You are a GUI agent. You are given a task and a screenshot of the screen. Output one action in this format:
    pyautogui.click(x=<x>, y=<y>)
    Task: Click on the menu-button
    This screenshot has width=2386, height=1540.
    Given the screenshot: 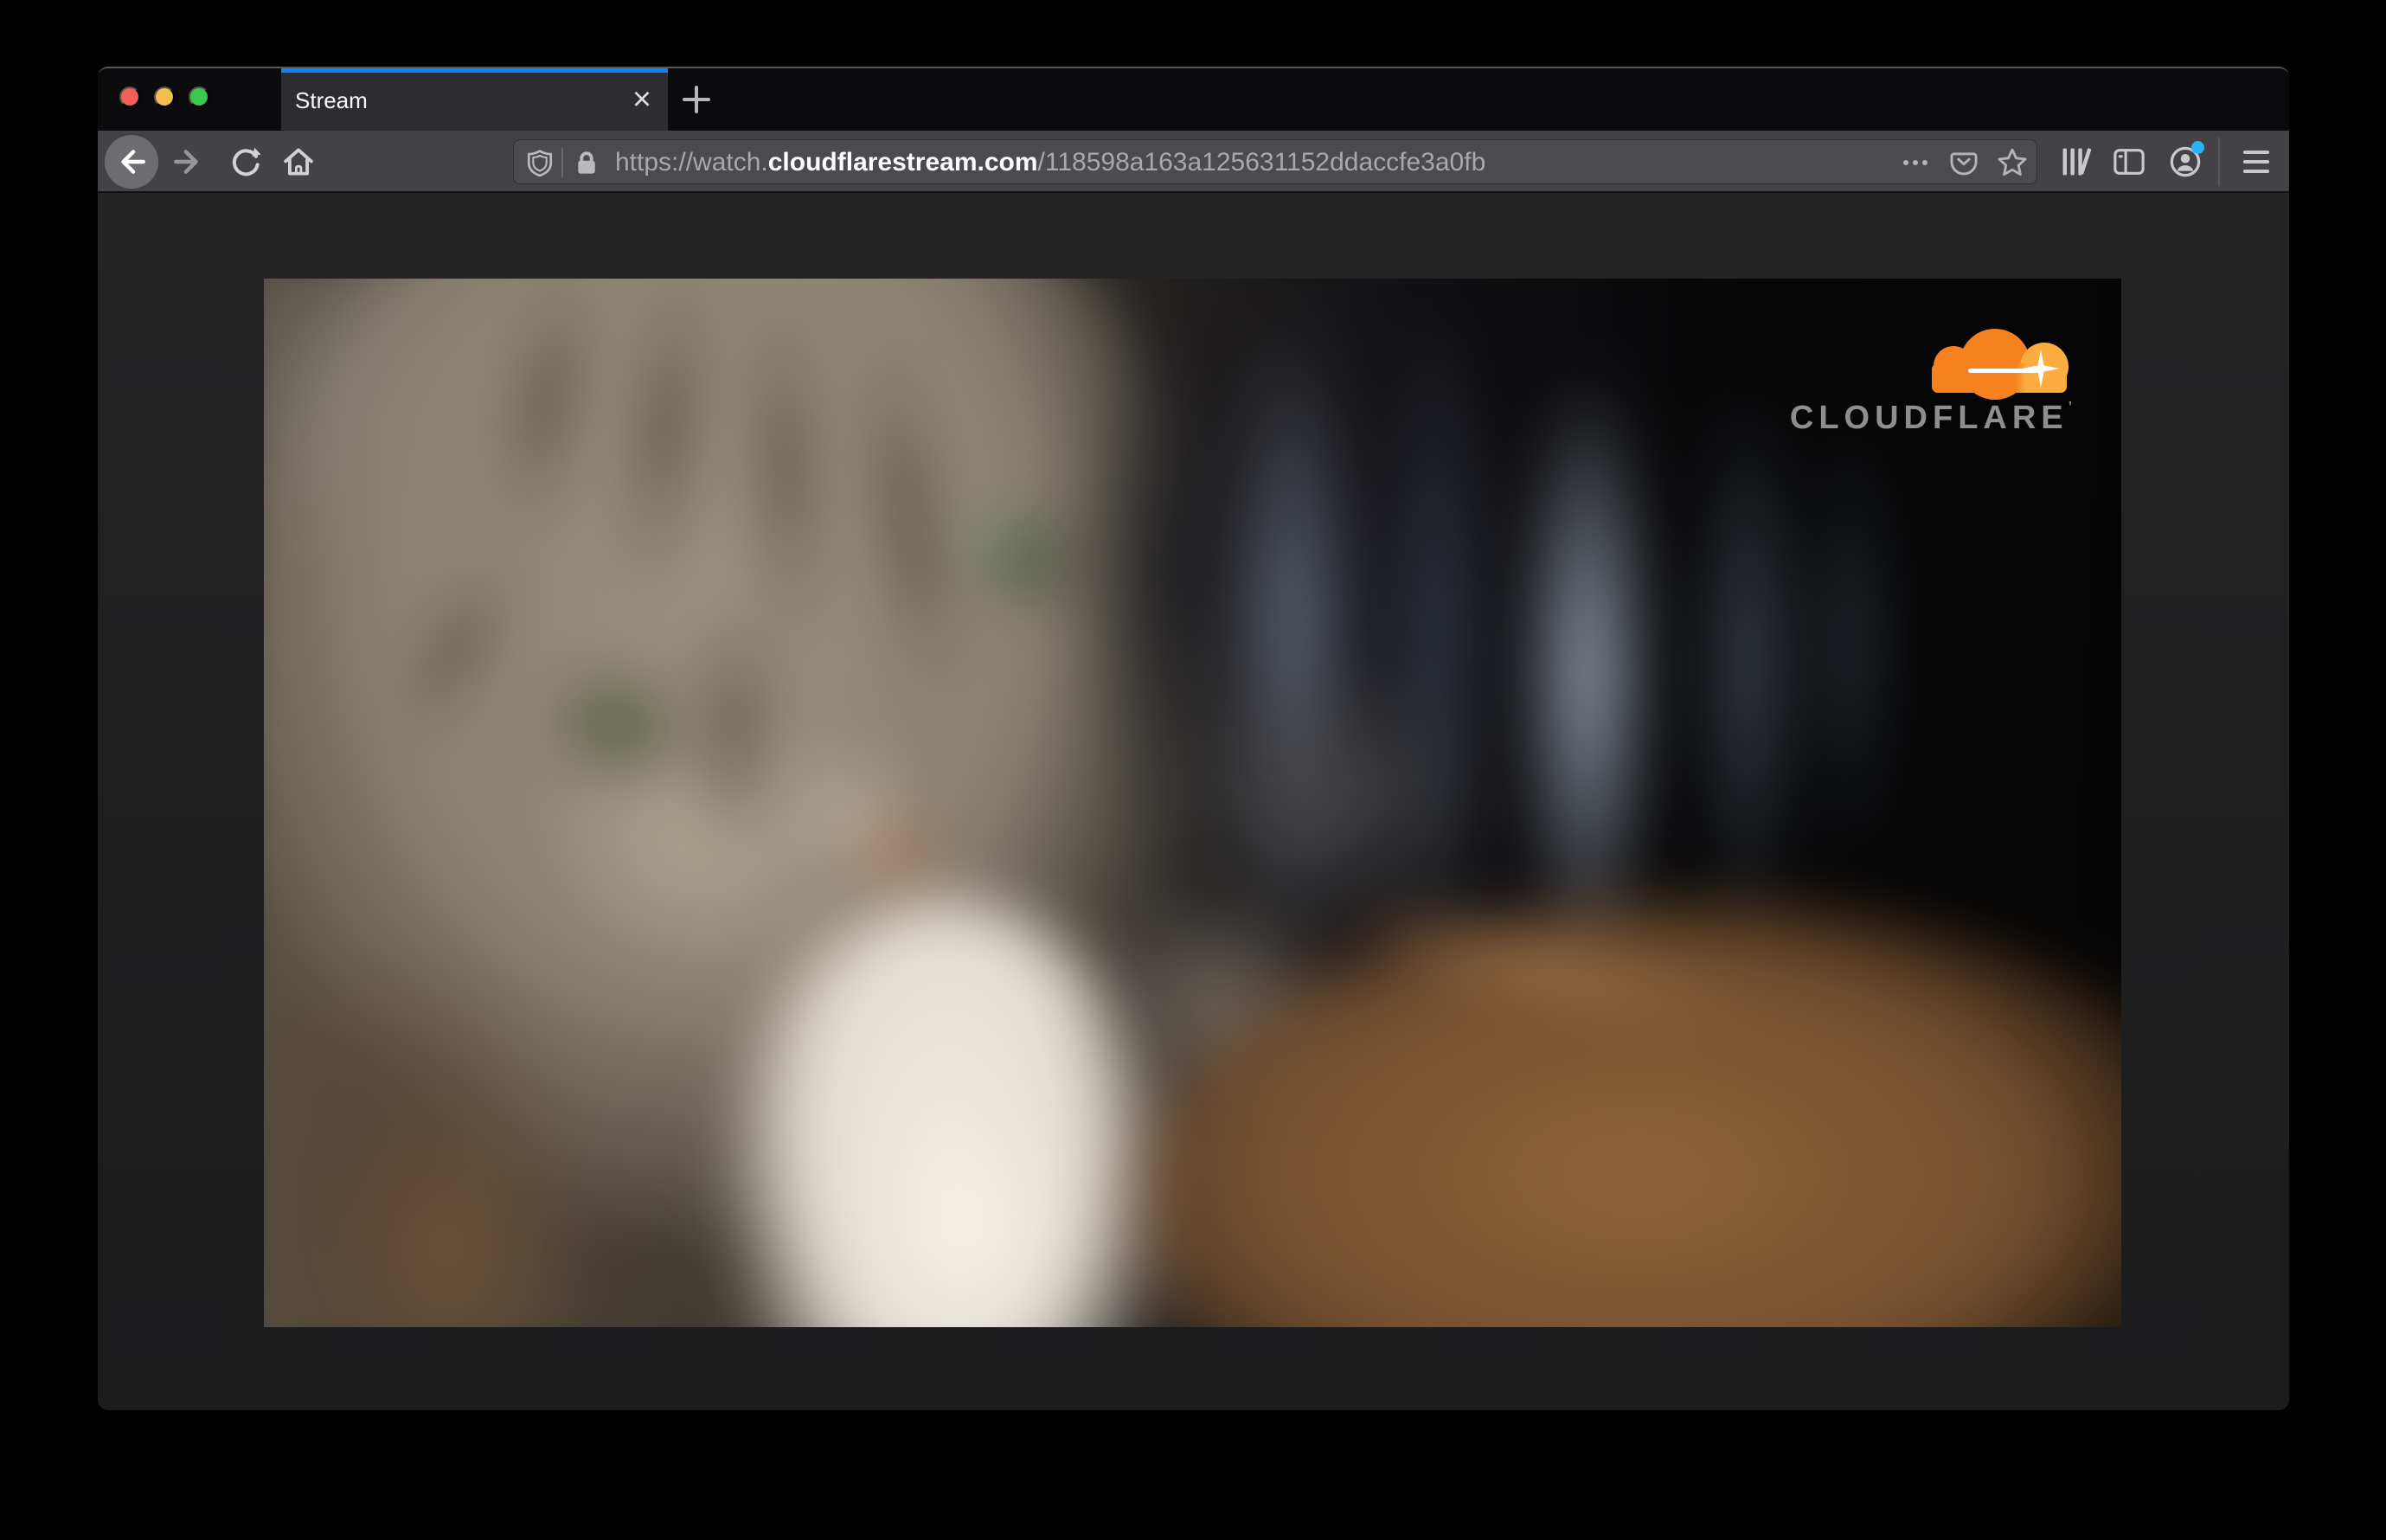 What is the action you would take?
    pyautogui.click(x=2256, y=162)
    